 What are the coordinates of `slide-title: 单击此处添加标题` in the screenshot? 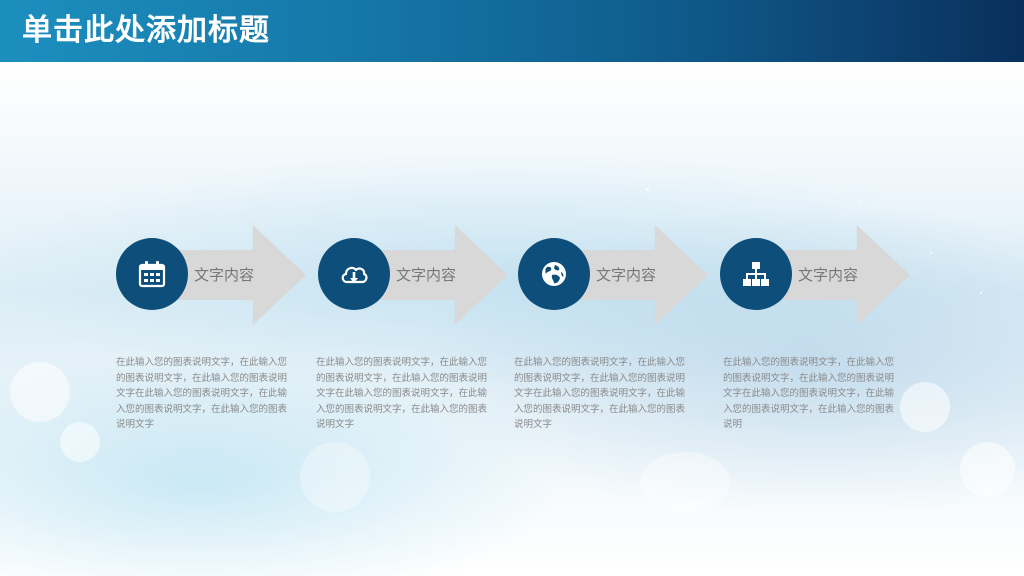 It's located at (146, 31).